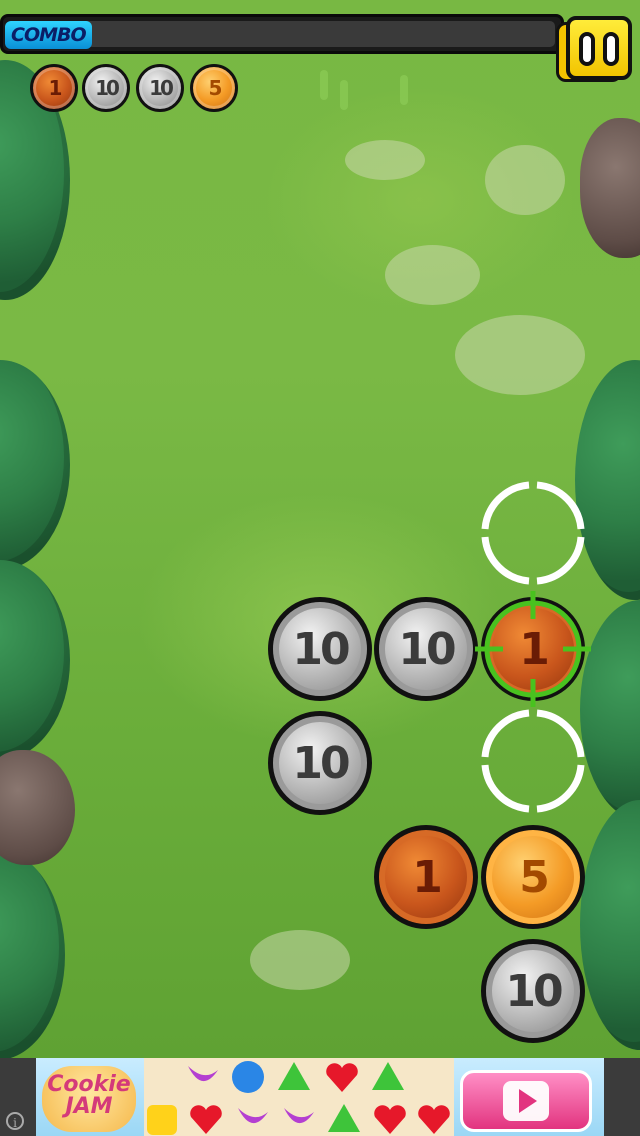 This screenshot has height=1136, width=640. Describe the element at coordinates (162, 1120) in the screenshot. I see `candy-yellow-icon` at that location.